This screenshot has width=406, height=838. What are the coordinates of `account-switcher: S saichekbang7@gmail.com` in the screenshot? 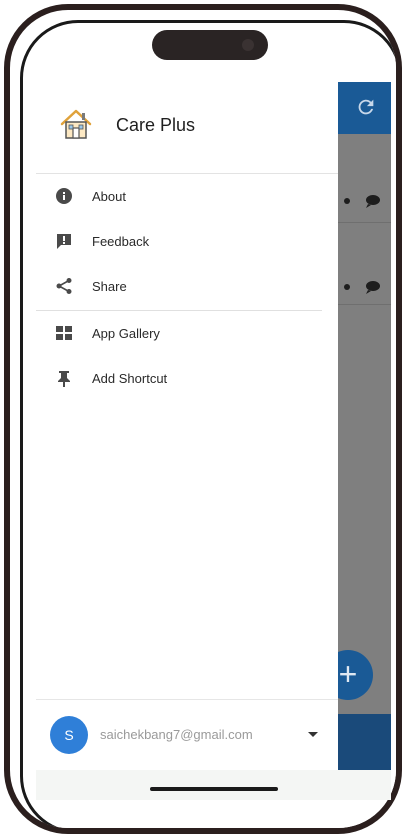 It's located at (187, 734).